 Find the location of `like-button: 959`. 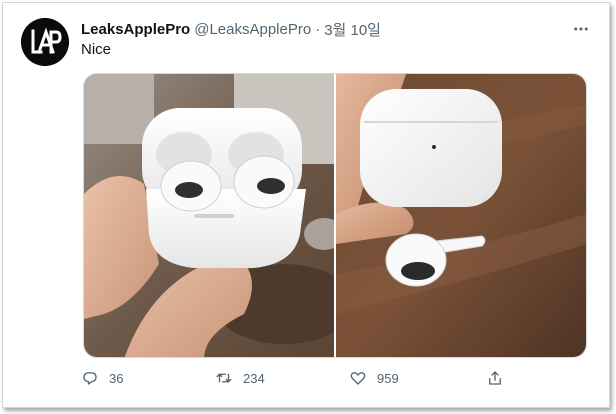

like-button: 959 is located at coordinates (374, 378).